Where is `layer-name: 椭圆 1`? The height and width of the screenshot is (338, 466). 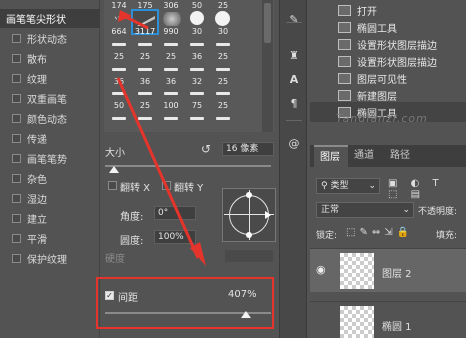 layer-name: 椭圆 1 is located at coordinates (397, 325).